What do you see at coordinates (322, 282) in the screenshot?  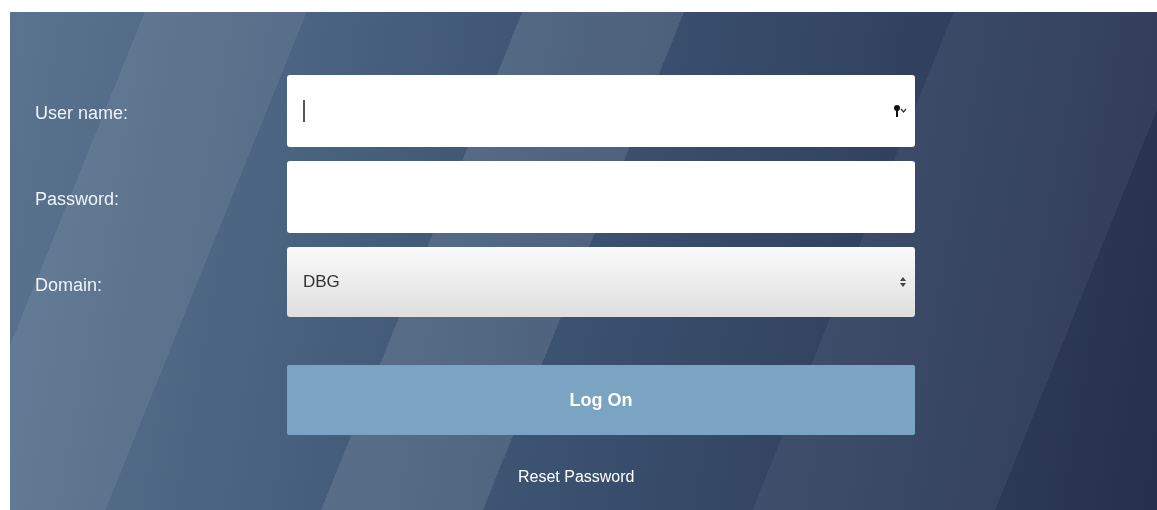 I see `field-value: DBG` at bounding box center [322, 282].